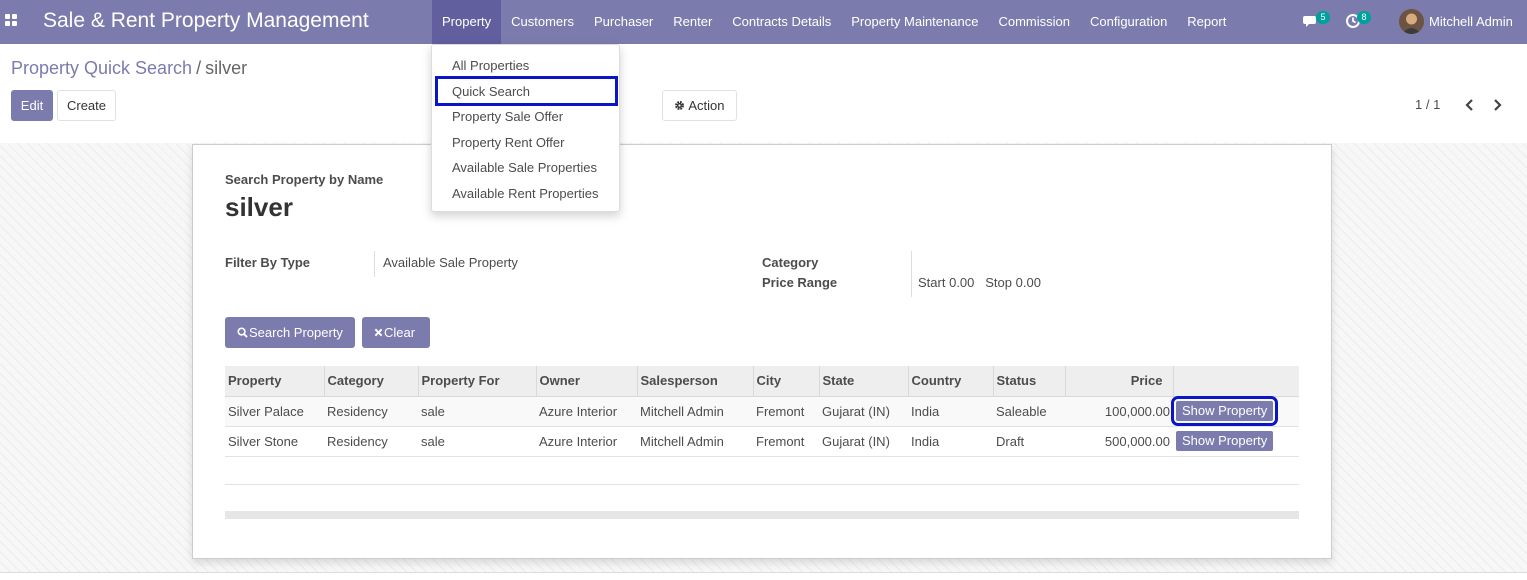 This screenshot has height=580, width=1527. Describe the element at coordinates (706, 105) in the screenshot. I see `action-label: Action` at that location.